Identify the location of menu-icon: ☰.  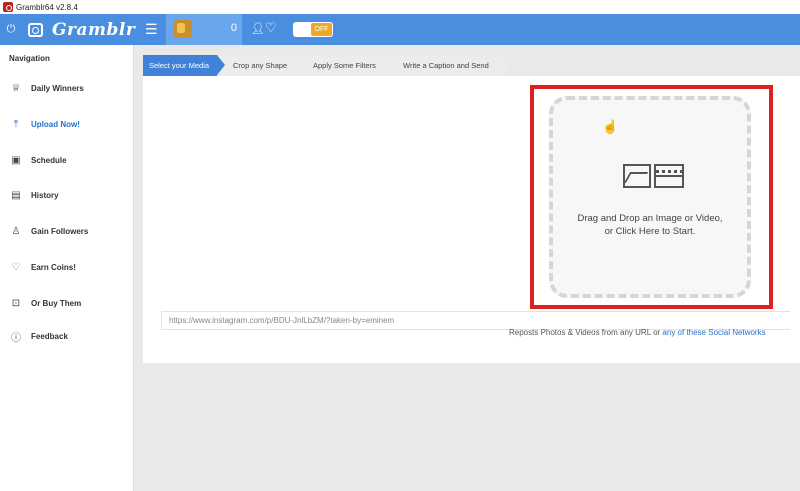
(151, 29).